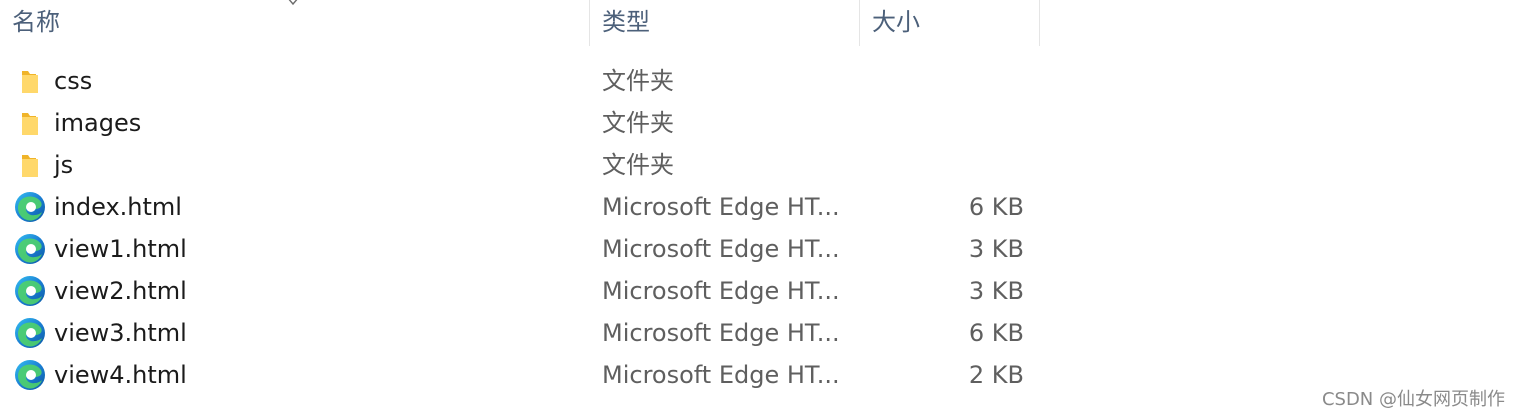 This screenshot has width=1519, height=419. Describe the element at coordinates (949, 23) in the screenshot. I see `column-header-size: 大小` at that location.